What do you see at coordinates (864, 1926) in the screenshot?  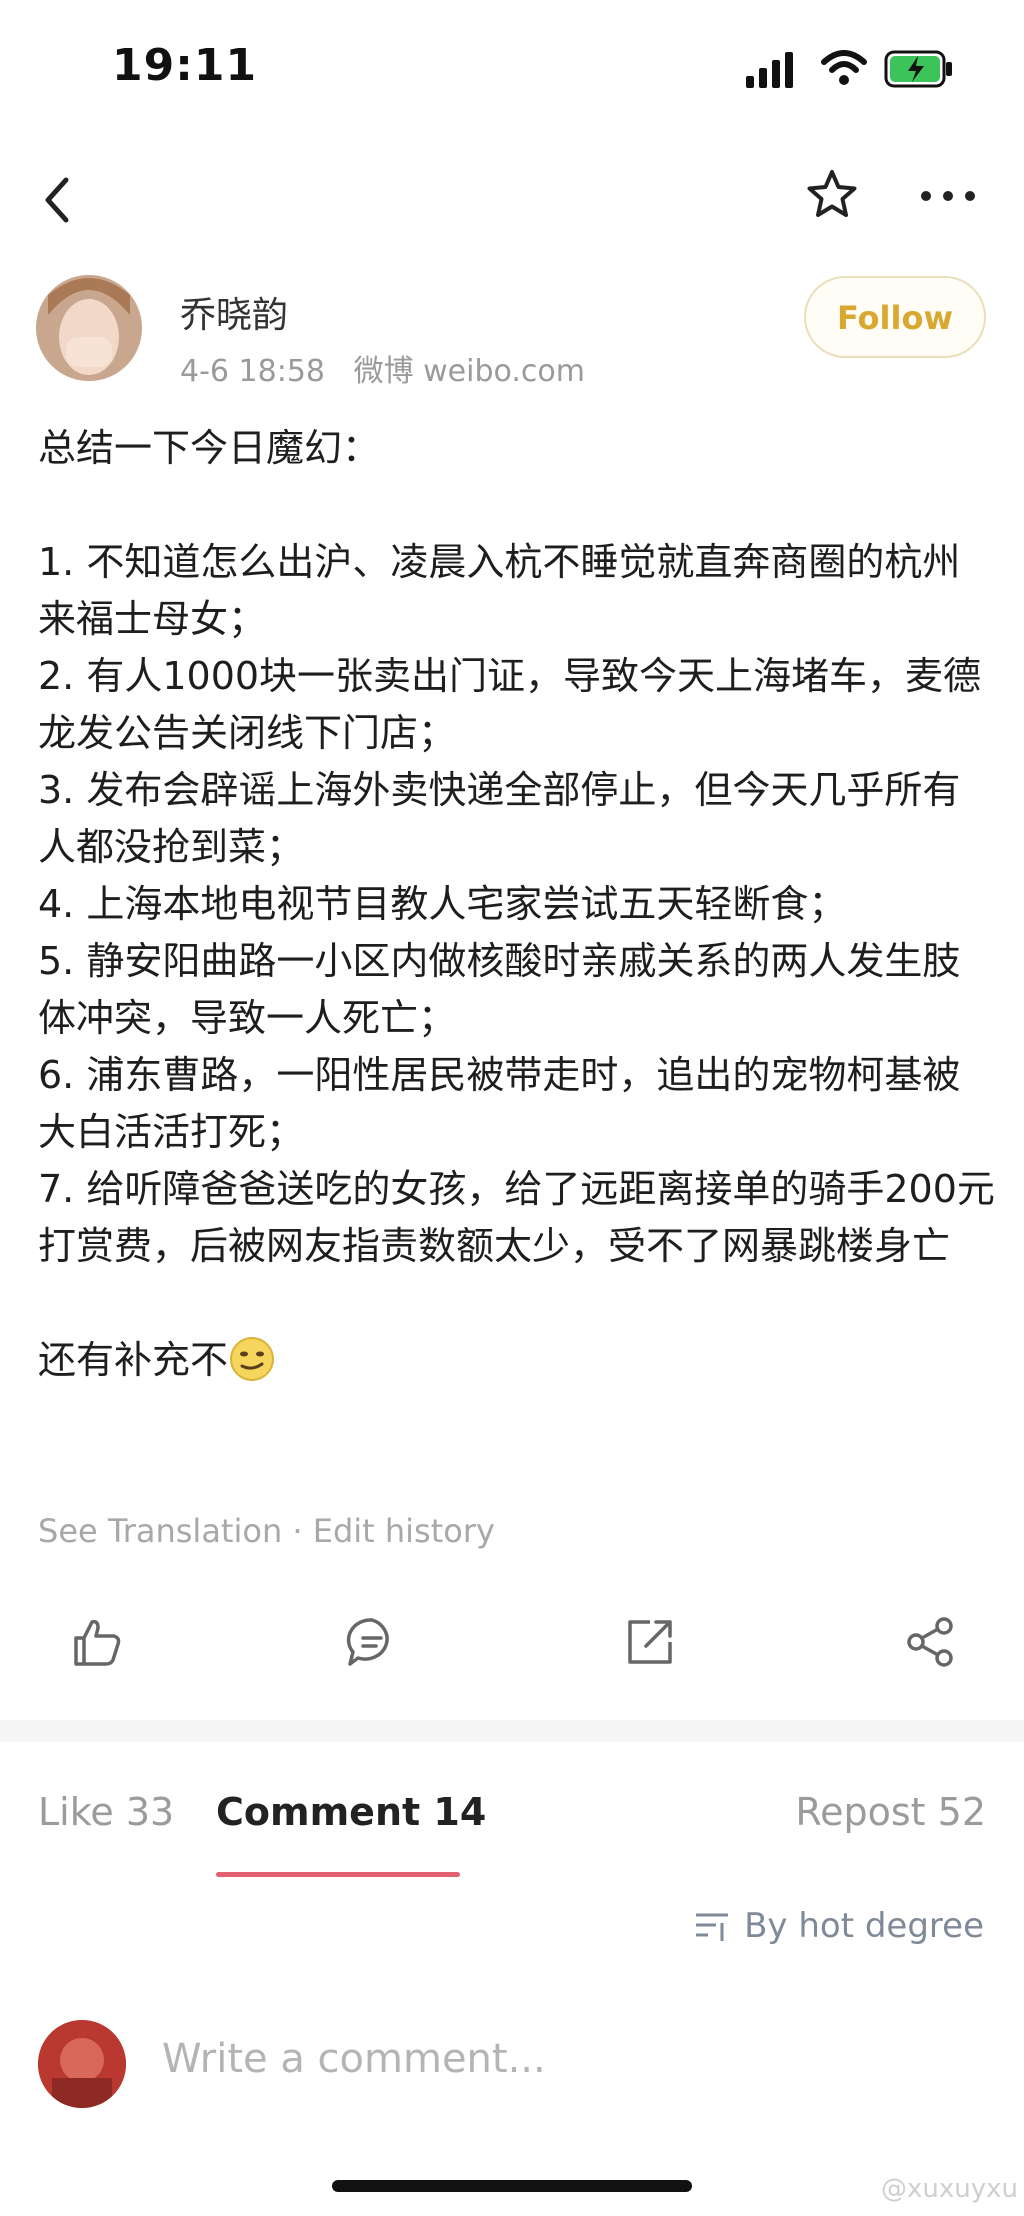 I see `sort-label: By hot degree` at bounding box center [864, 1926].